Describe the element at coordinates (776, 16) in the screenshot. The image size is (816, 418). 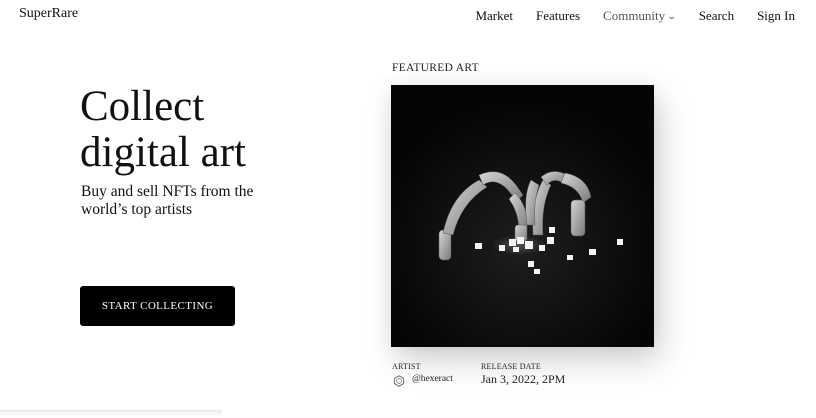
I see `nav-sign-in: Sign In` at that location.